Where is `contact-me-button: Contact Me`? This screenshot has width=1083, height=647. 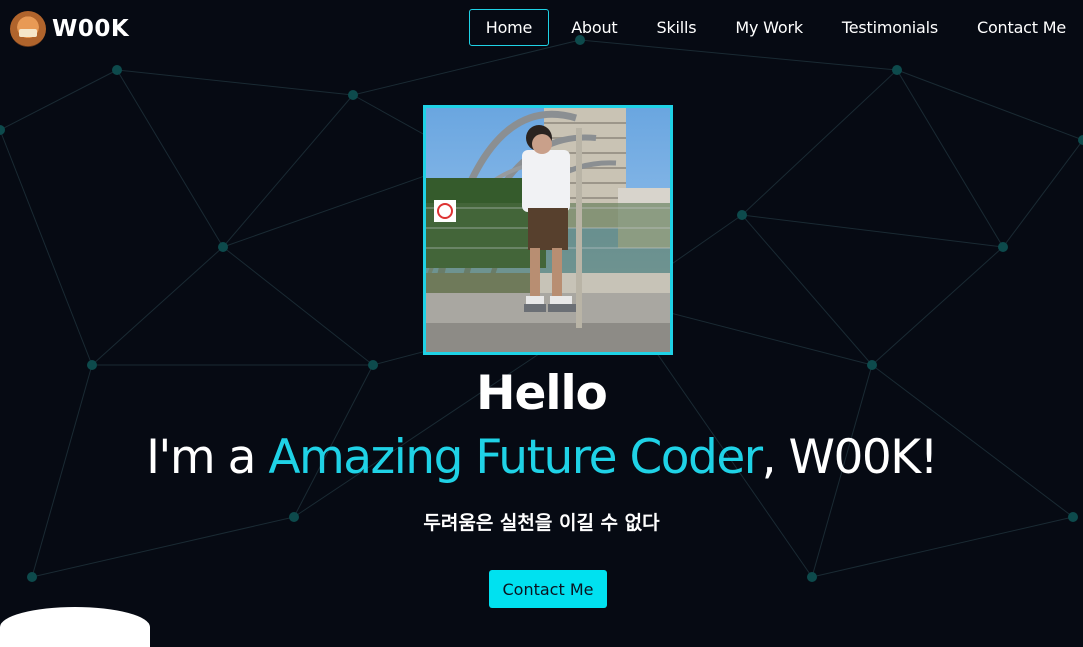
contact-me-button: Contact Me is located at coordinates (548, 589).